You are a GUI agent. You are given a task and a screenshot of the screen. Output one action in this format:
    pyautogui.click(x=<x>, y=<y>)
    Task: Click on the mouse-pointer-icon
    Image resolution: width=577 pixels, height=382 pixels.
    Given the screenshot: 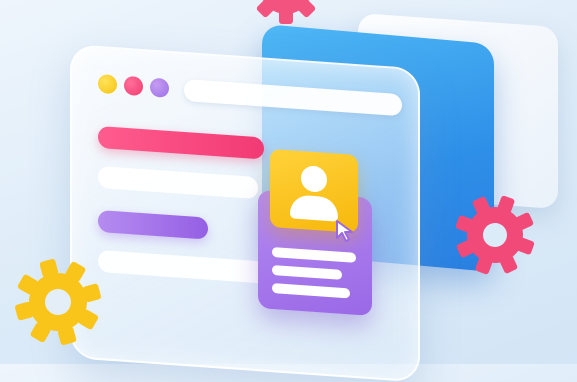 What is the action you would take?
    pyautogui.click(x=344, y=231)
    